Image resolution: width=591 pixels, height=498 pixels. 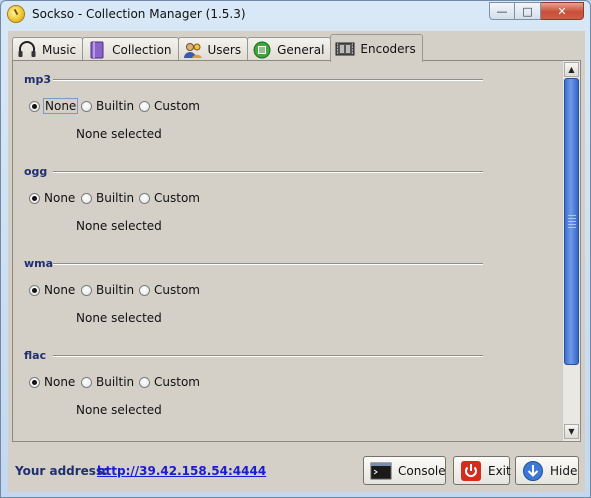 I want to click on headphones-icon, so click(x=27, y=50).